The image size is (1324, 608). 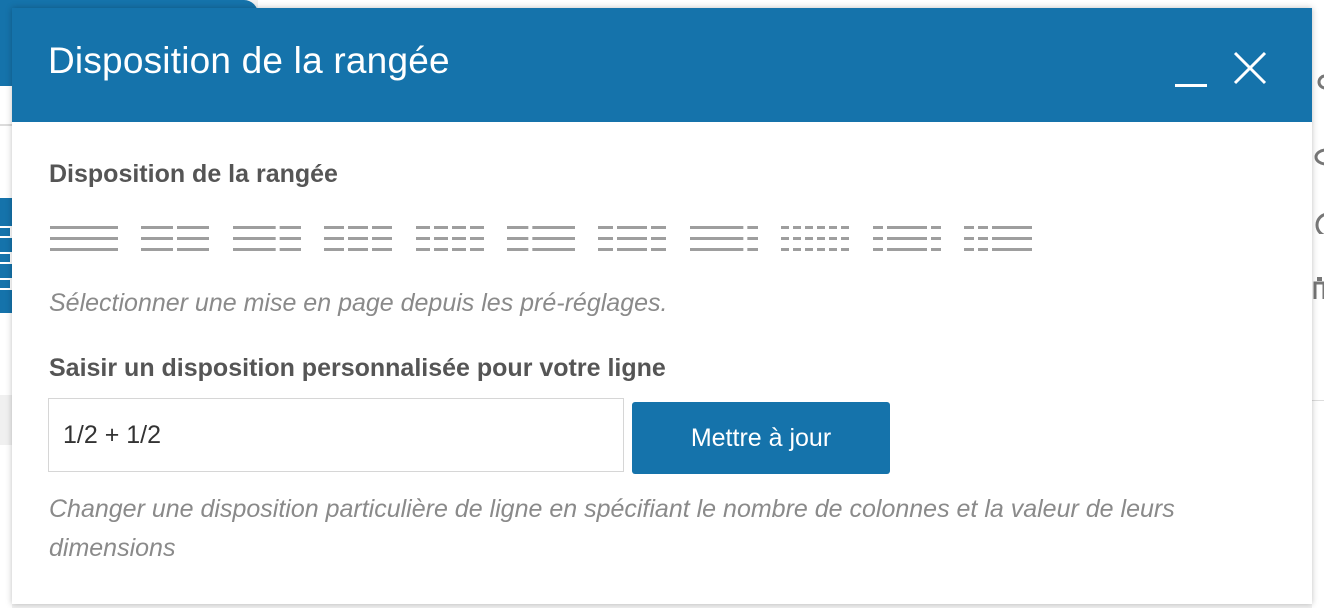 What do you see at coordinates (1320, 82) in the screenshot?
I see `link-icon` at bounding box center [1320, 82].